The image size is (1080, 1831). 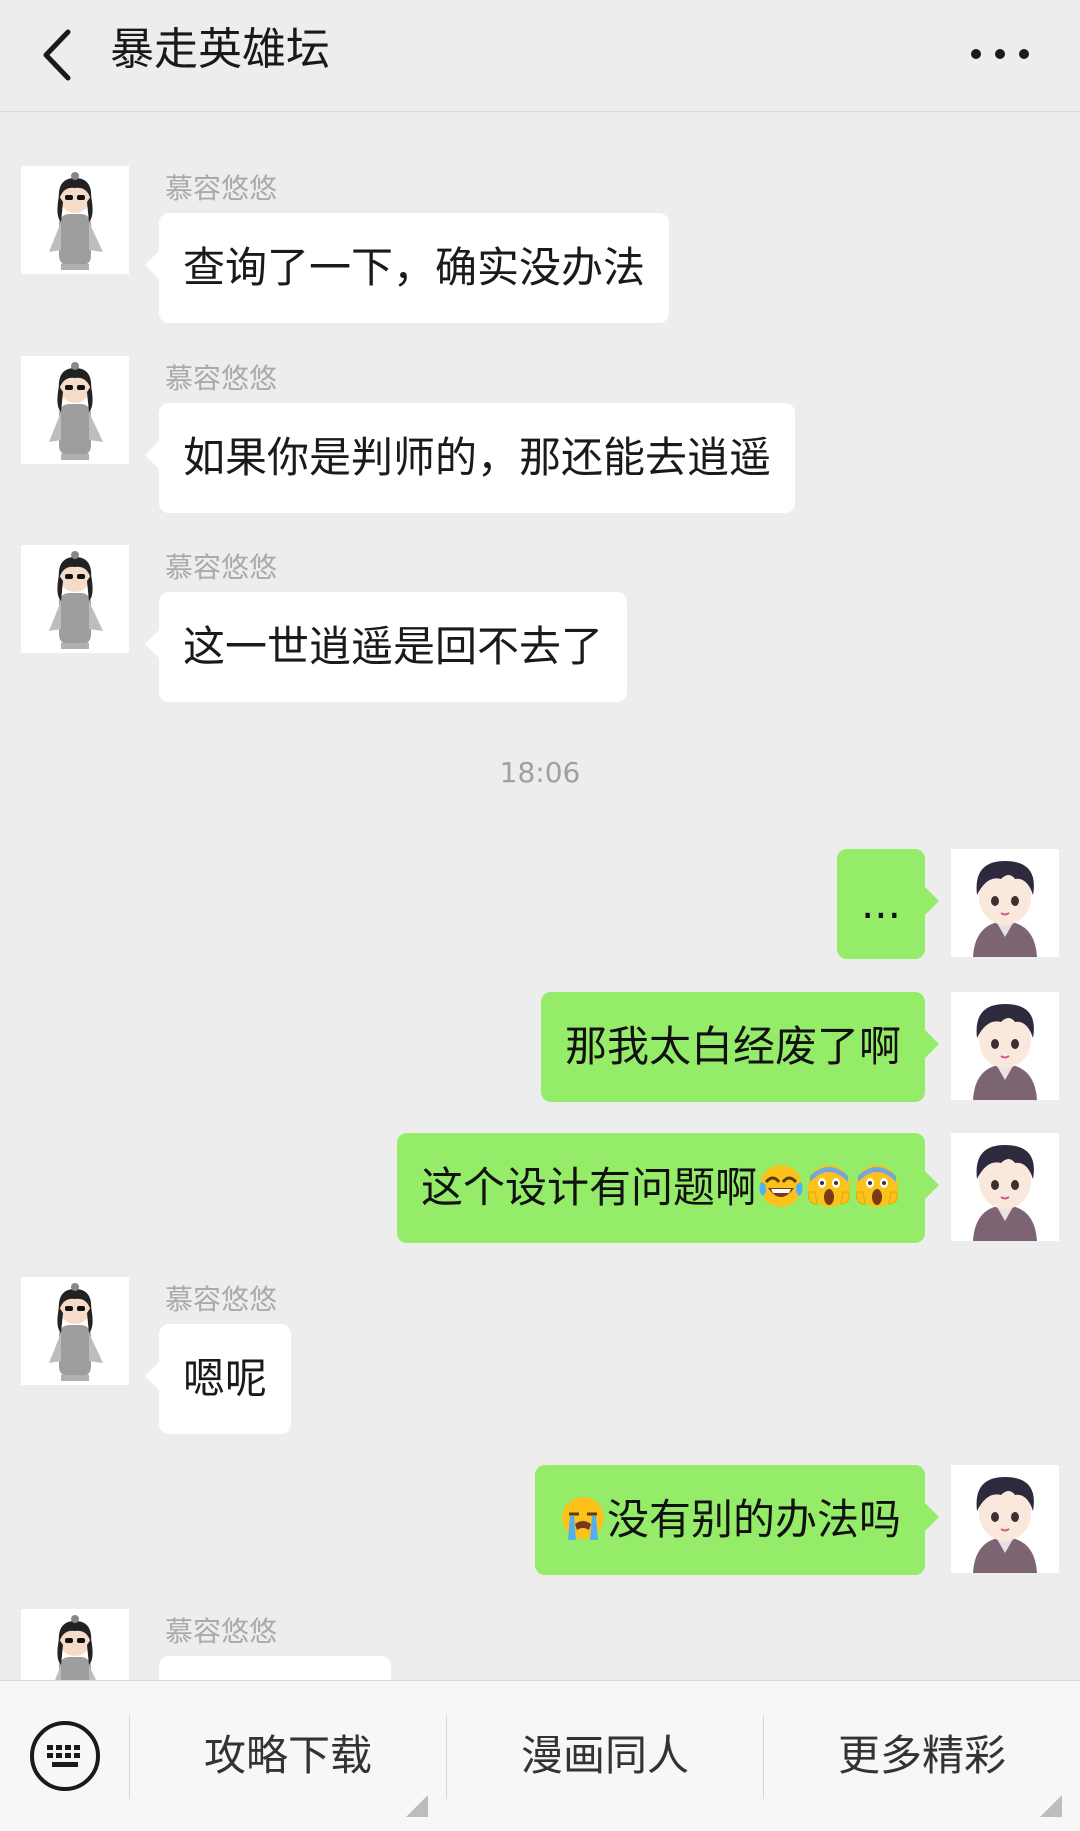 I want to click on message-bubble: 嗯呢, so click(x=218, y=1379).